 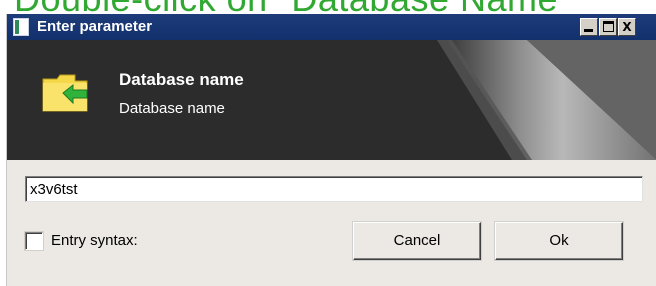 What do you see at coordinates (588, 30) in the screenshot?
I see `minimize-icon` at bounding box center [588, 30].